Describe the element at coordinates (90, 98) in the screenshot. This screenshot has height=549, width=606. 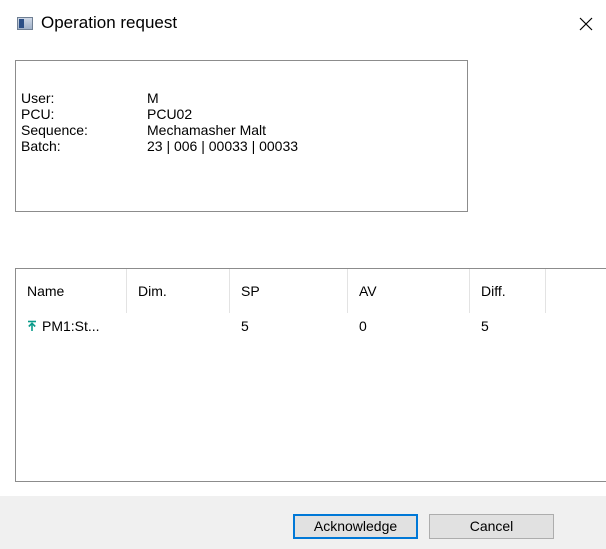
I see `info-row-user: User: M` at that location.